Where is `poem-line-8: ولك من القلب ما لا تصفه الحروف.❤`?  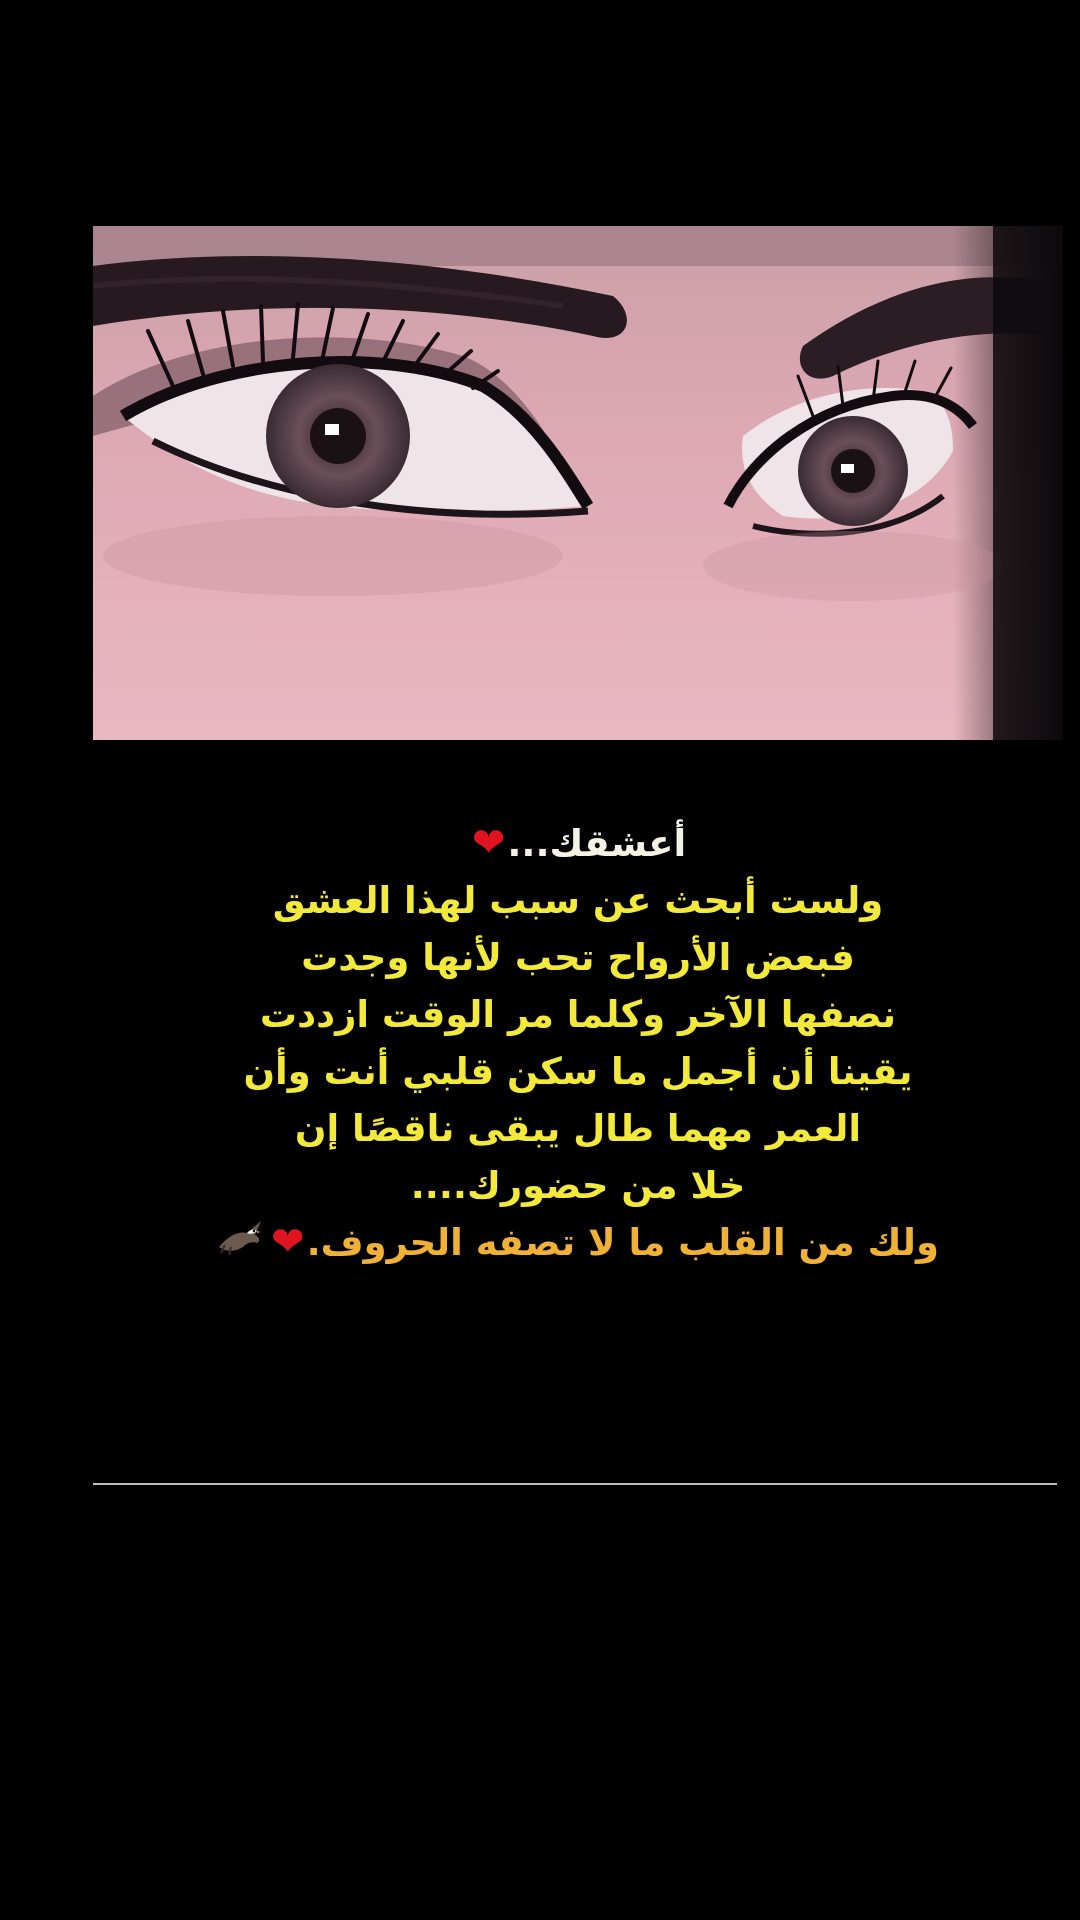 poem-line-8: ولك من القلب ما لا تصفه الحروف.❤ is located at coordinates (578, 1243).